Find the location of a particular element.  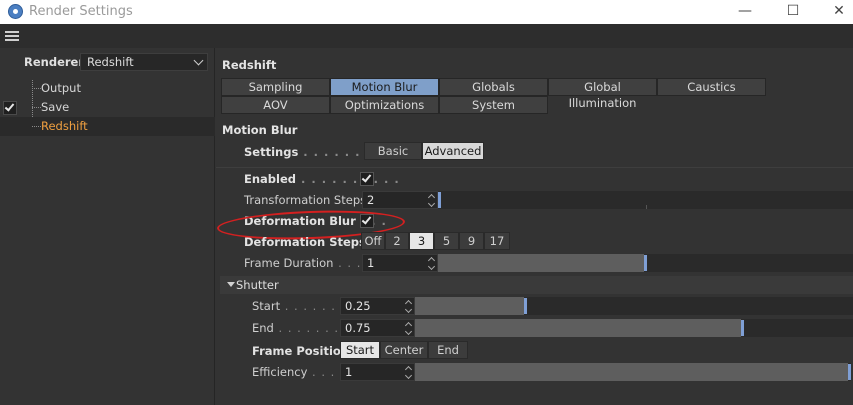

deformation-steps-17: 17 is located at coordinates (497, 241).